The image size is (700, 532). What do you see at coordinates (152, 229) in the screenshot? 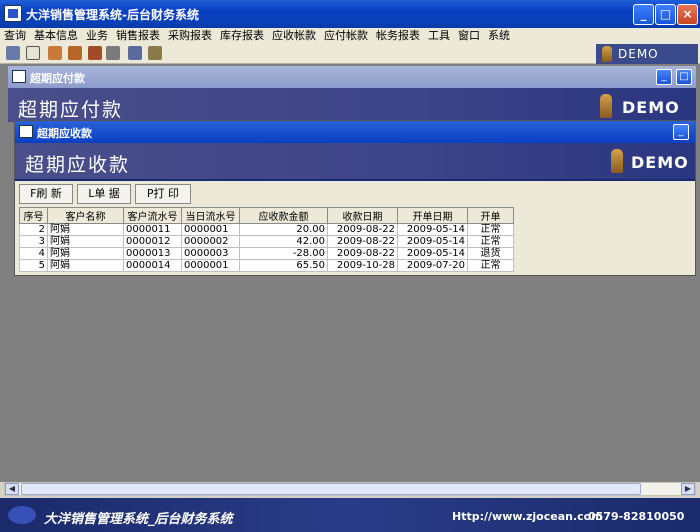
I see `cell-customer-serial: 0000011` at bounding box center [152, 229].